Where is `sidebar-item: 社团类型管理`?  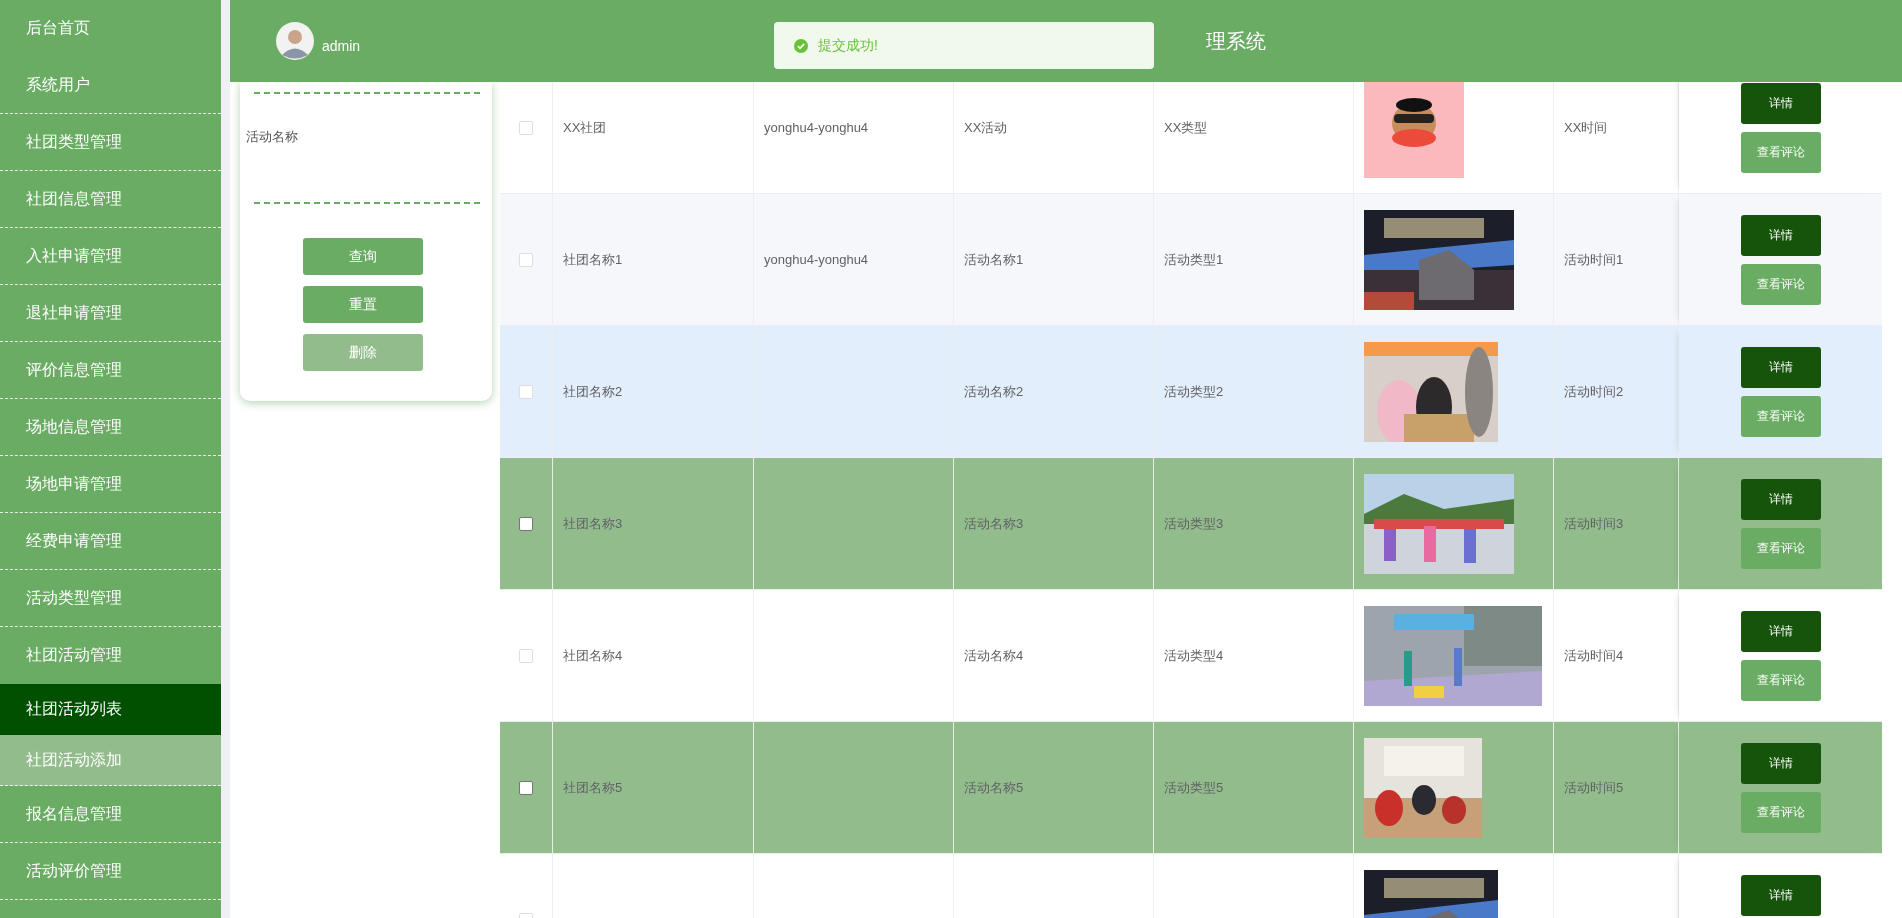
sidebar-item: 社团类型管理 is located at coordinates (110, 142).